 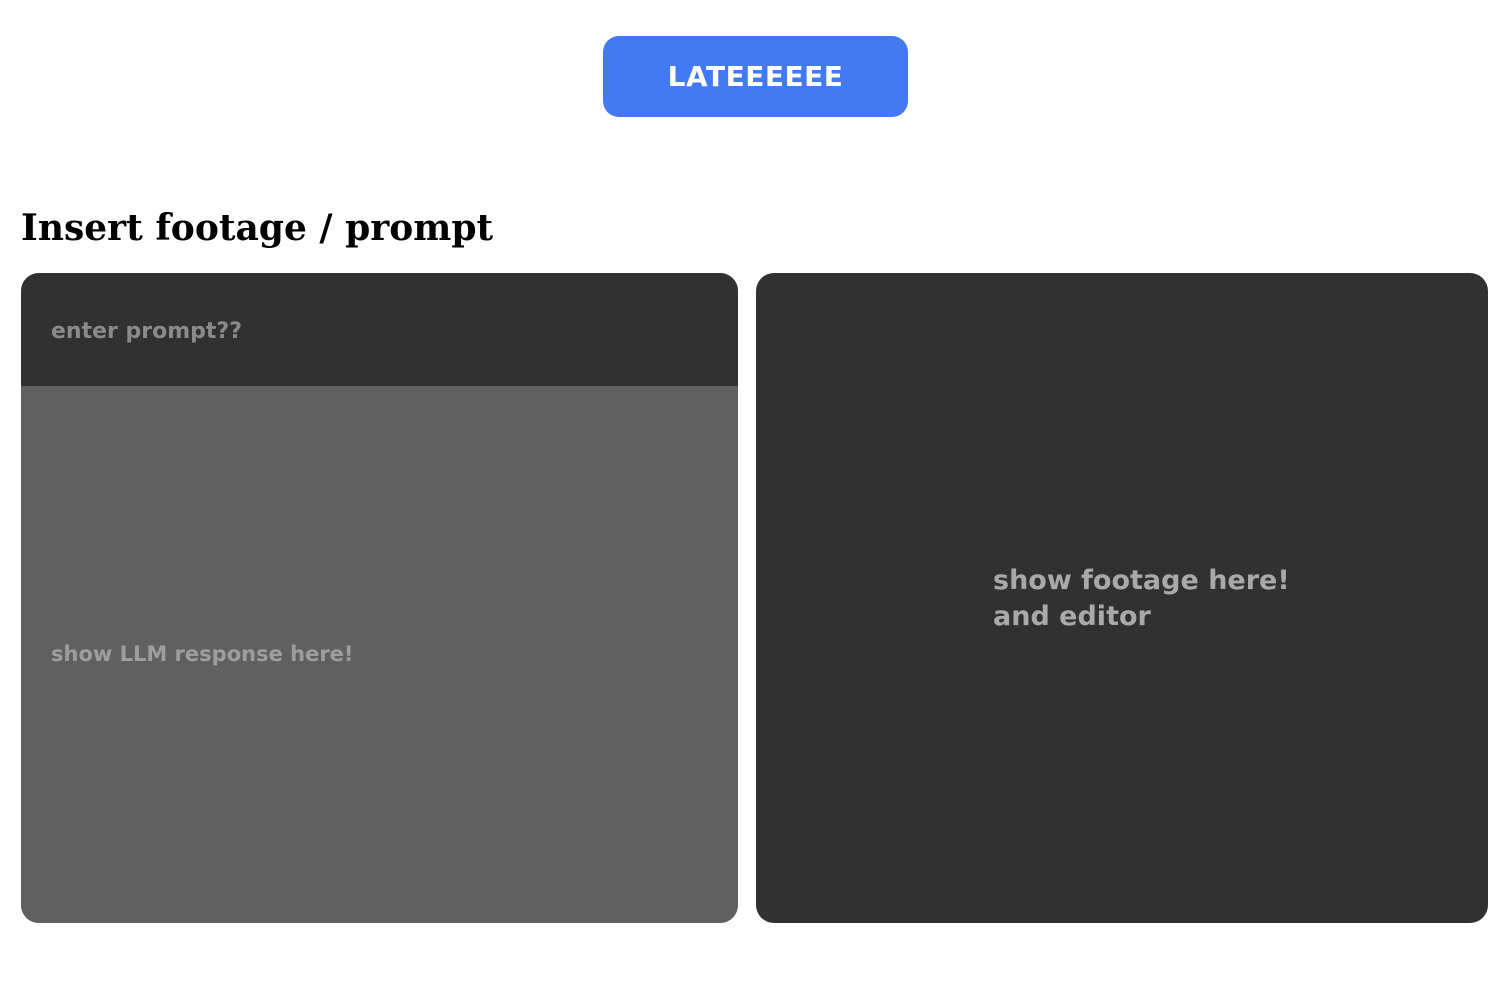 What do you see at coordinates (755, 76) in the screenshot?
I see `late-button: LATEEEEEE` at bounding box center [755, 76].